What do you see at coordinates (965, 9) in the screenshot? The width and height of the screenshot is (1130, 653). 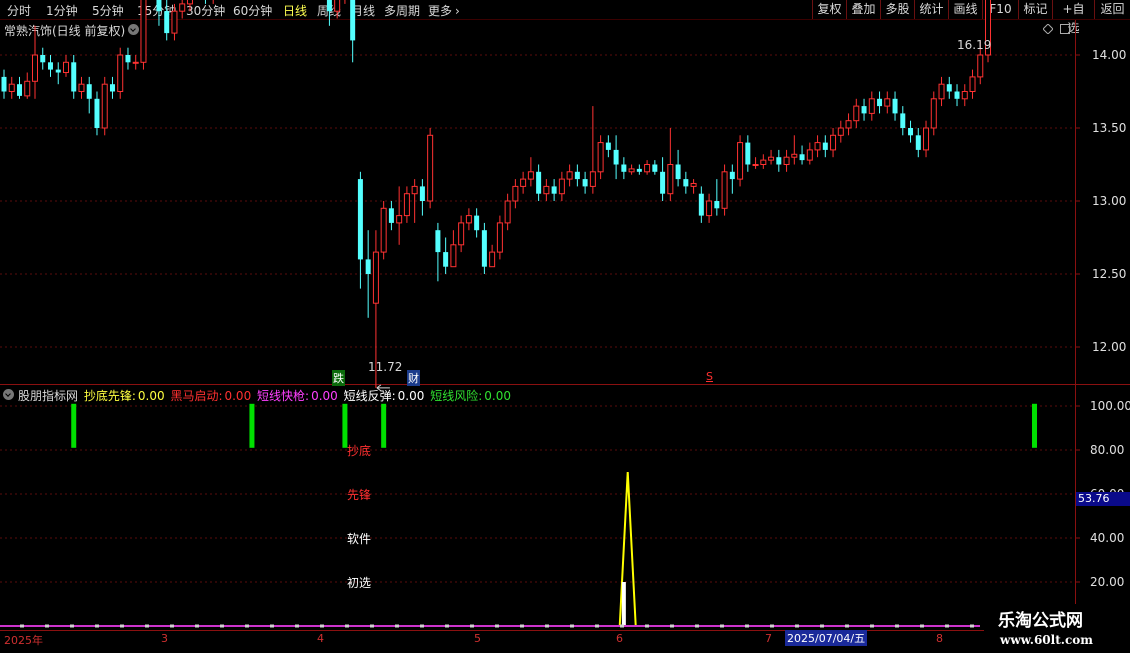 I see `draw-line-button: 画线` at bounding box center [965, 9].